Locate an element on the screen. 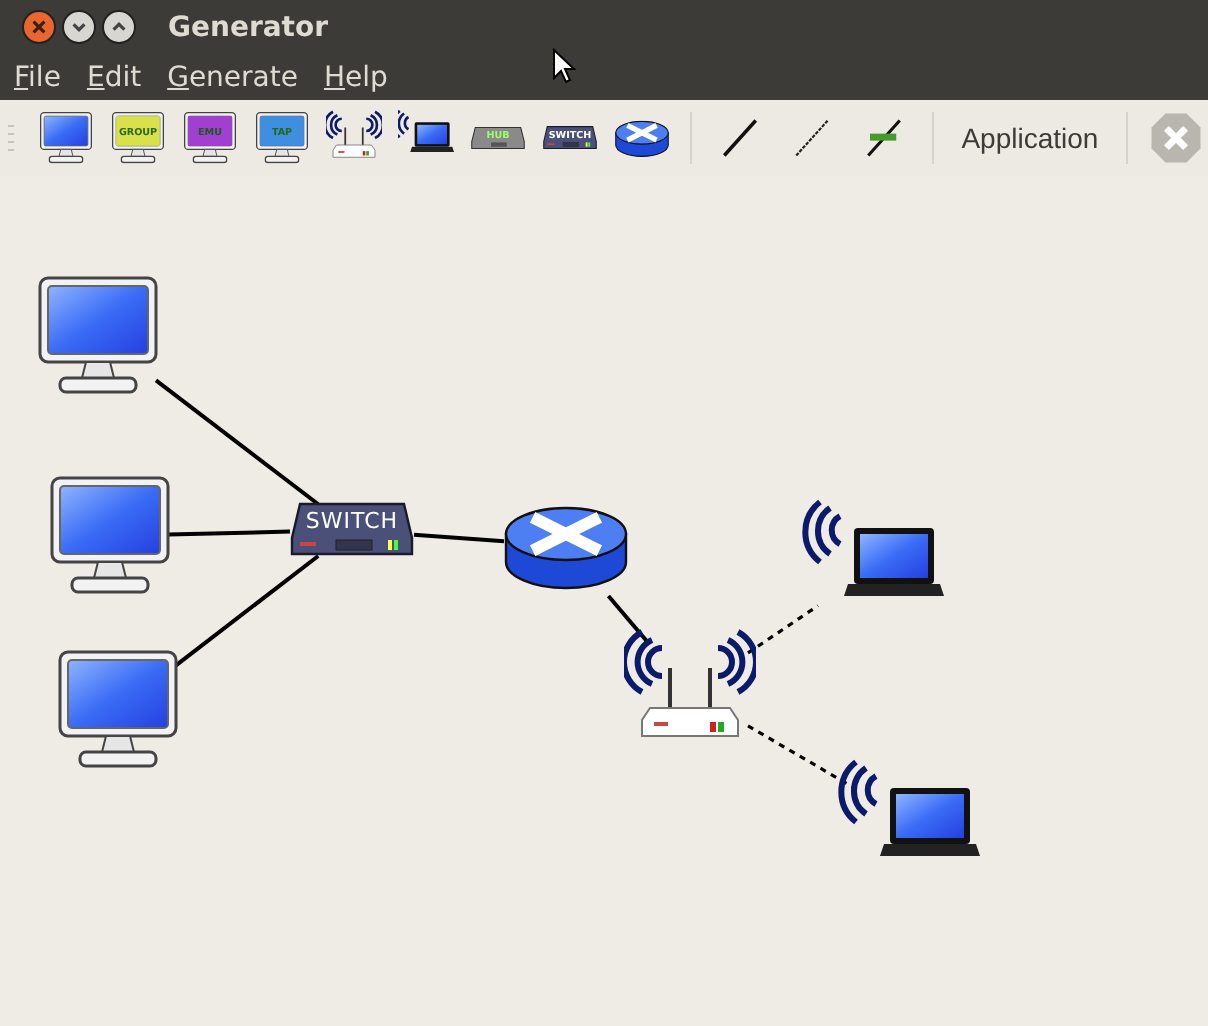  minimize-button is located at coordinates (79, 27).